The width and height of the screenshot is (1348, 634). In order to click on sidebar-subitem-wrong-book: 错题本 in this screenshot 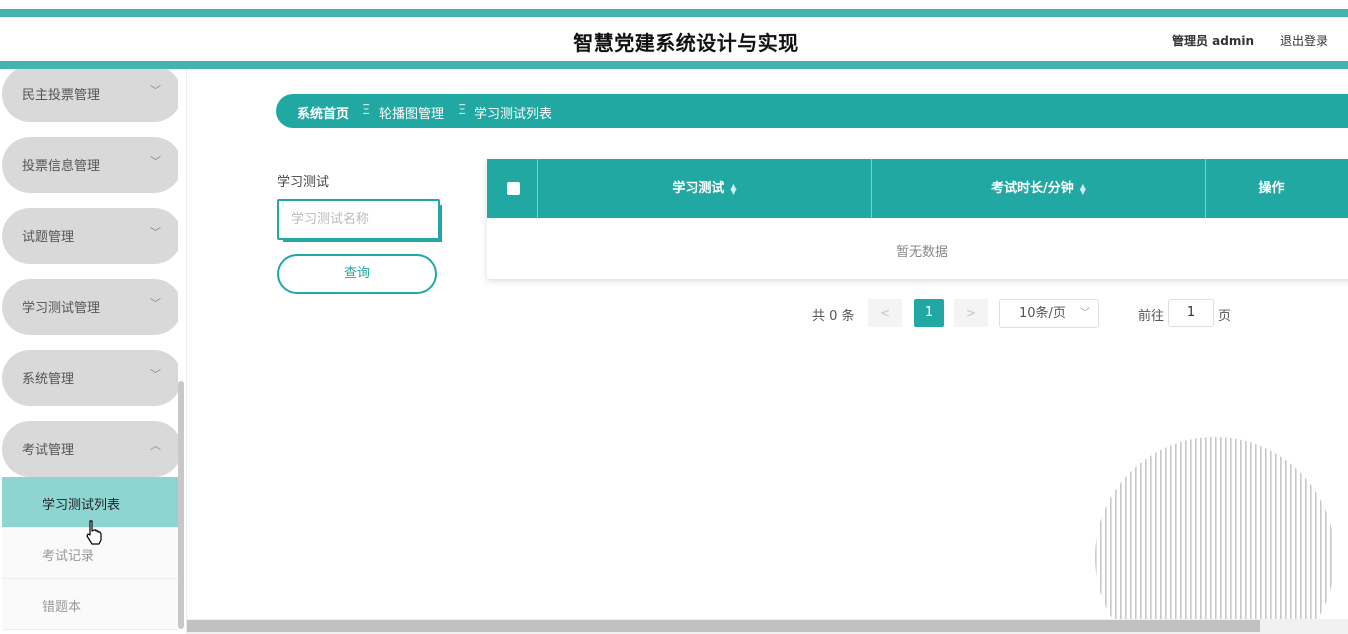, I will do `click(92, 604)`.